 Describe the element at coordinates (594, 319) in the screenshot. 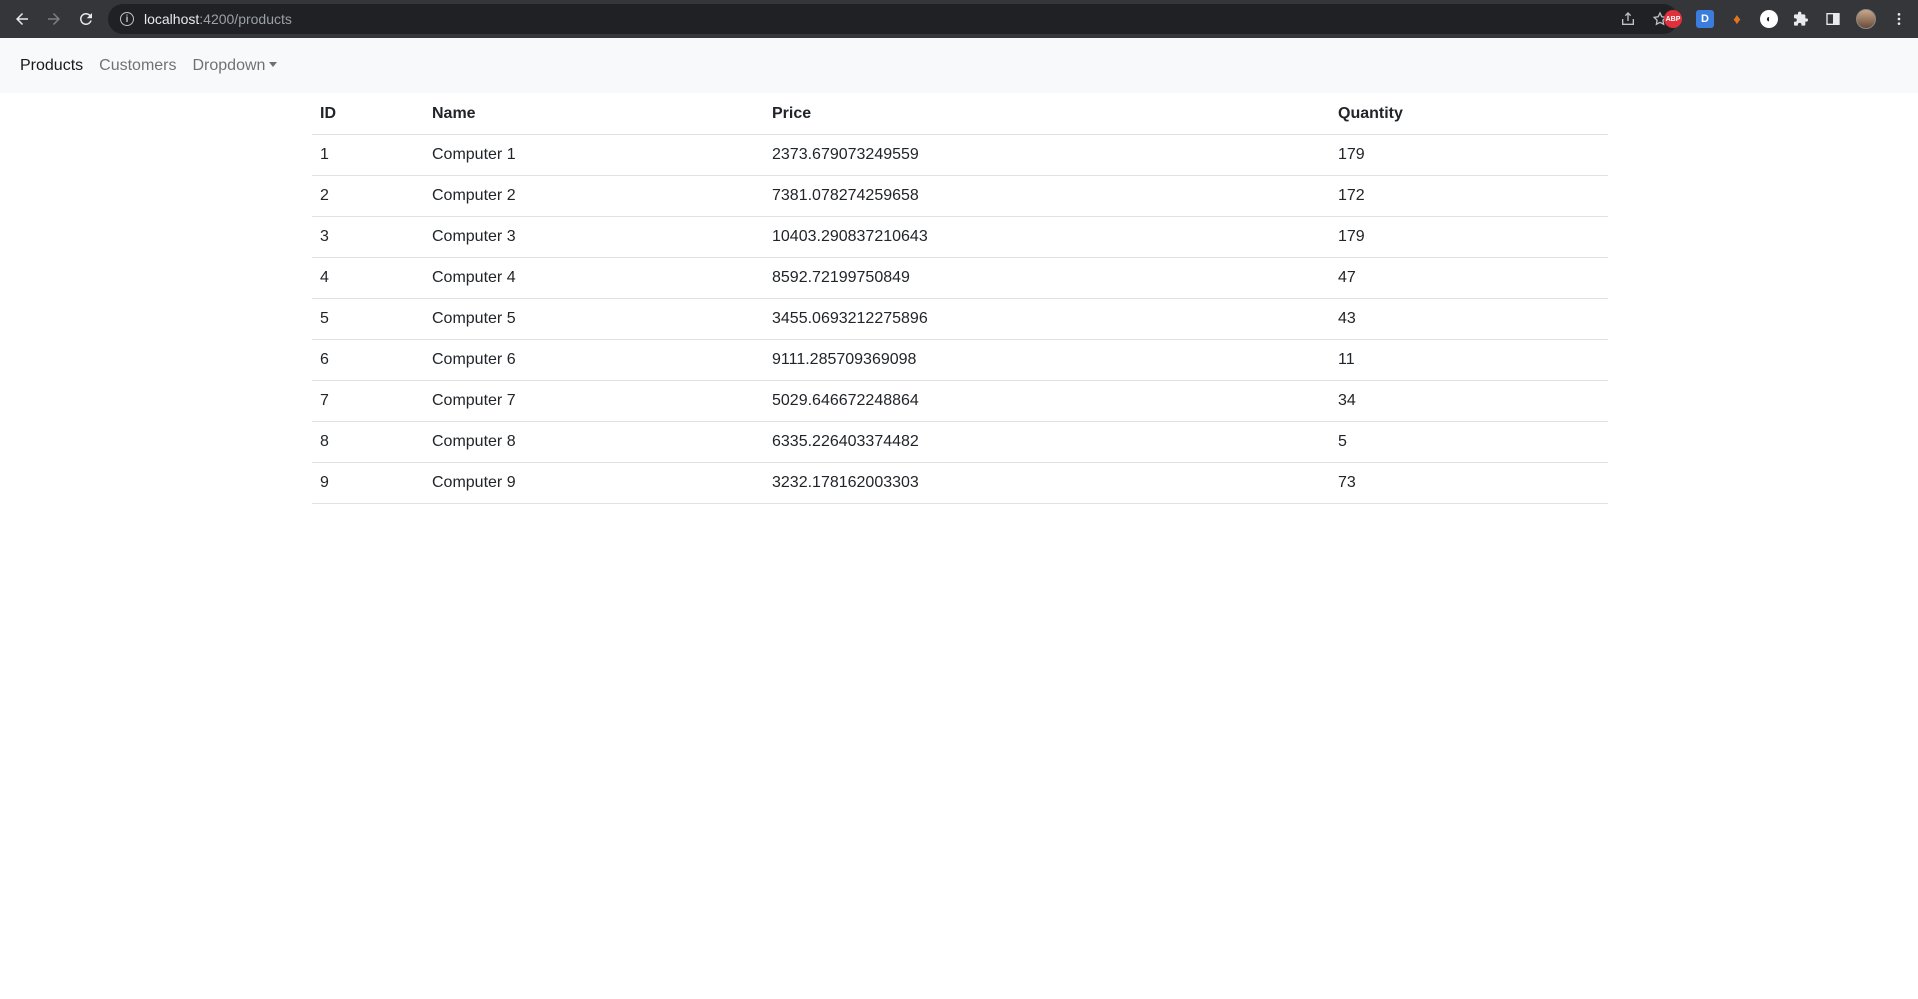

I see `cell-name: Computer 5` at that location.